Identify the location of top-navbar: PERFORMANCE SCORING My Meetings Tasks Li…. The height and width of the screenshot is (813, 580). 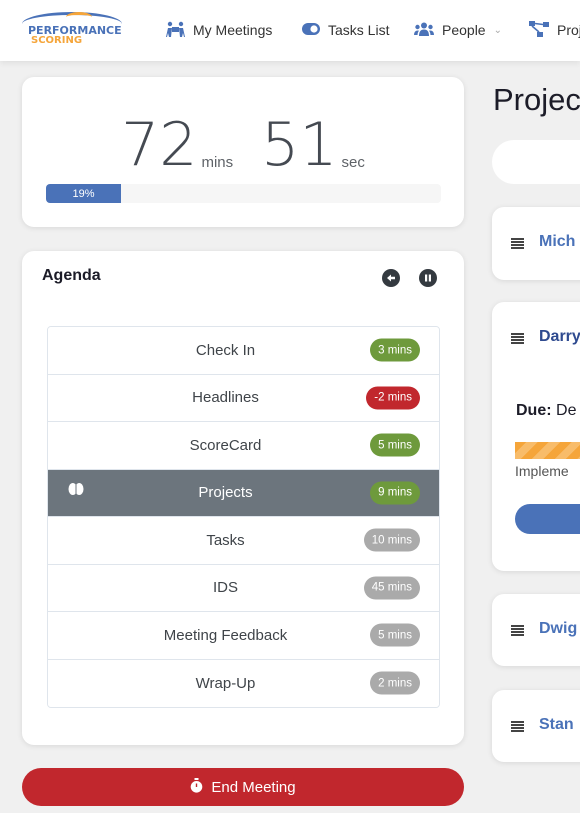
(290, 30).